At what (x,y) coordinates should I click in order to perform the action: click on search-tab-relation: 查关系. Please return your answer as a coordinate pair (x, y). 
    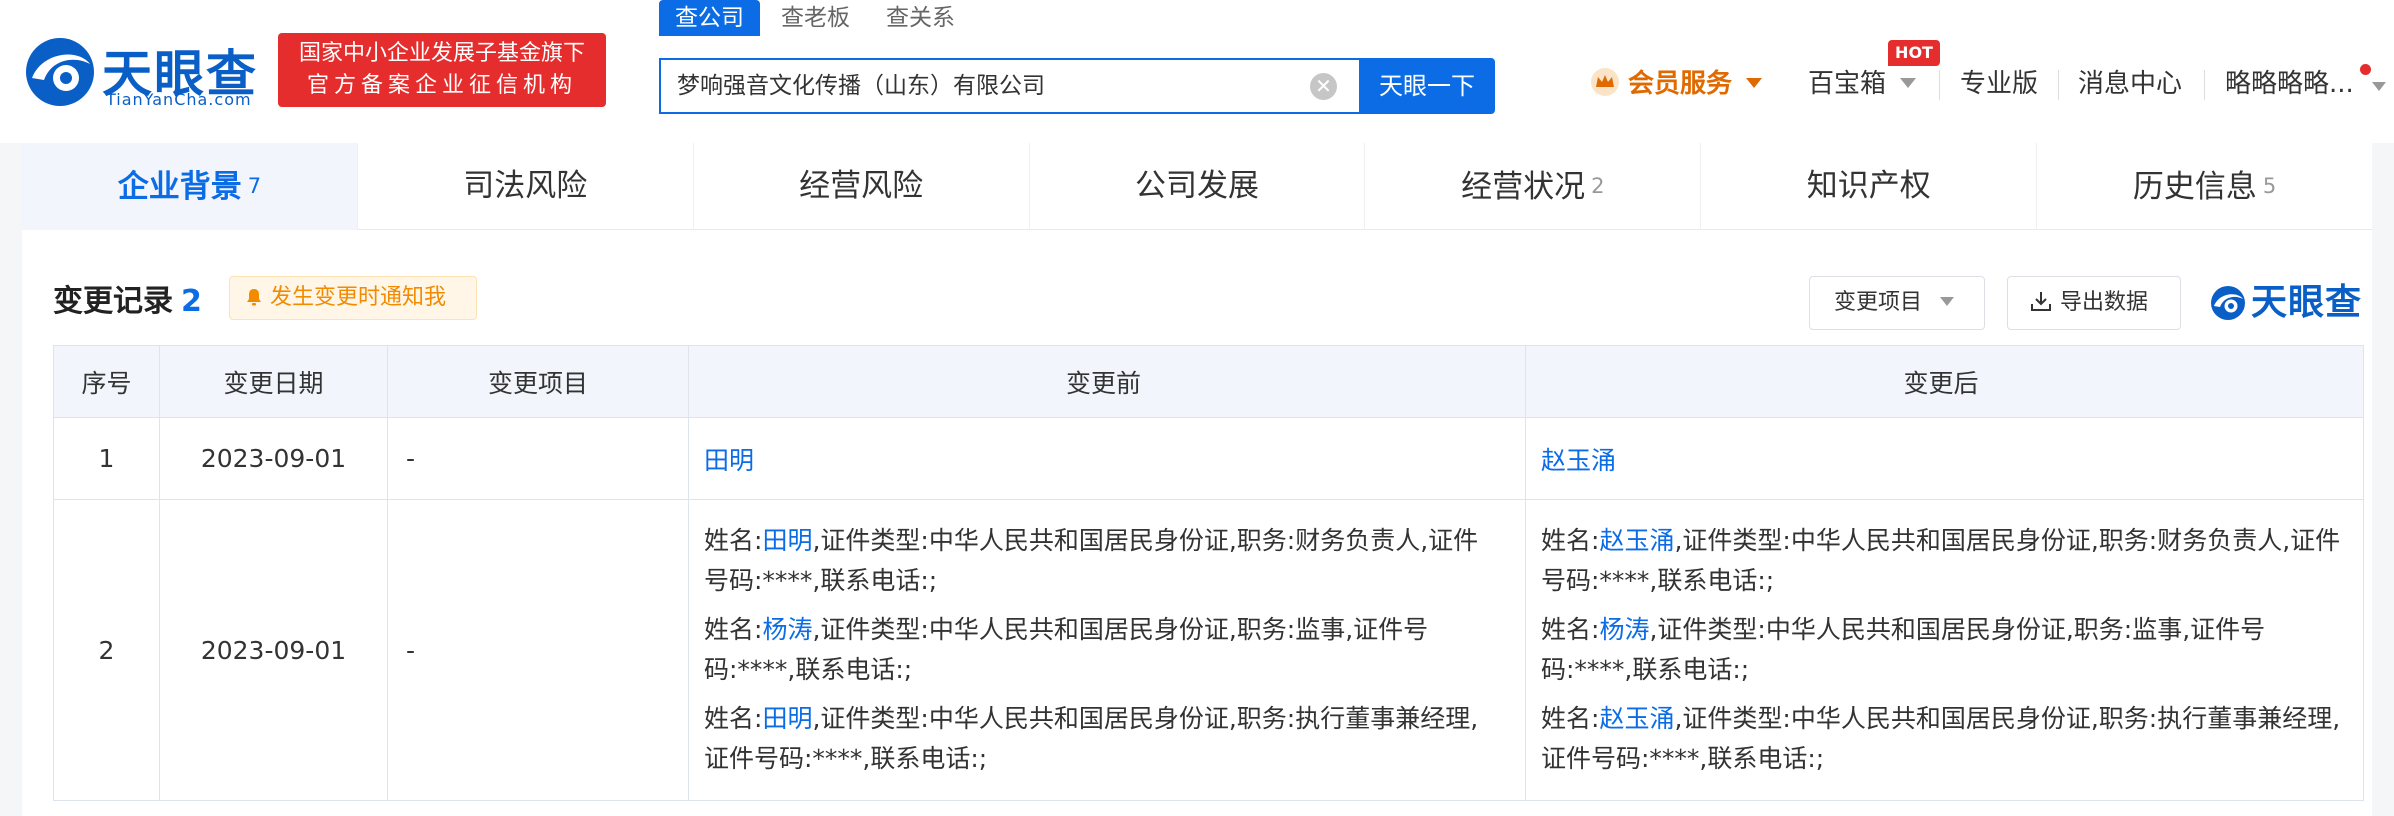
    Looking at the image, I should click on (920, 18).